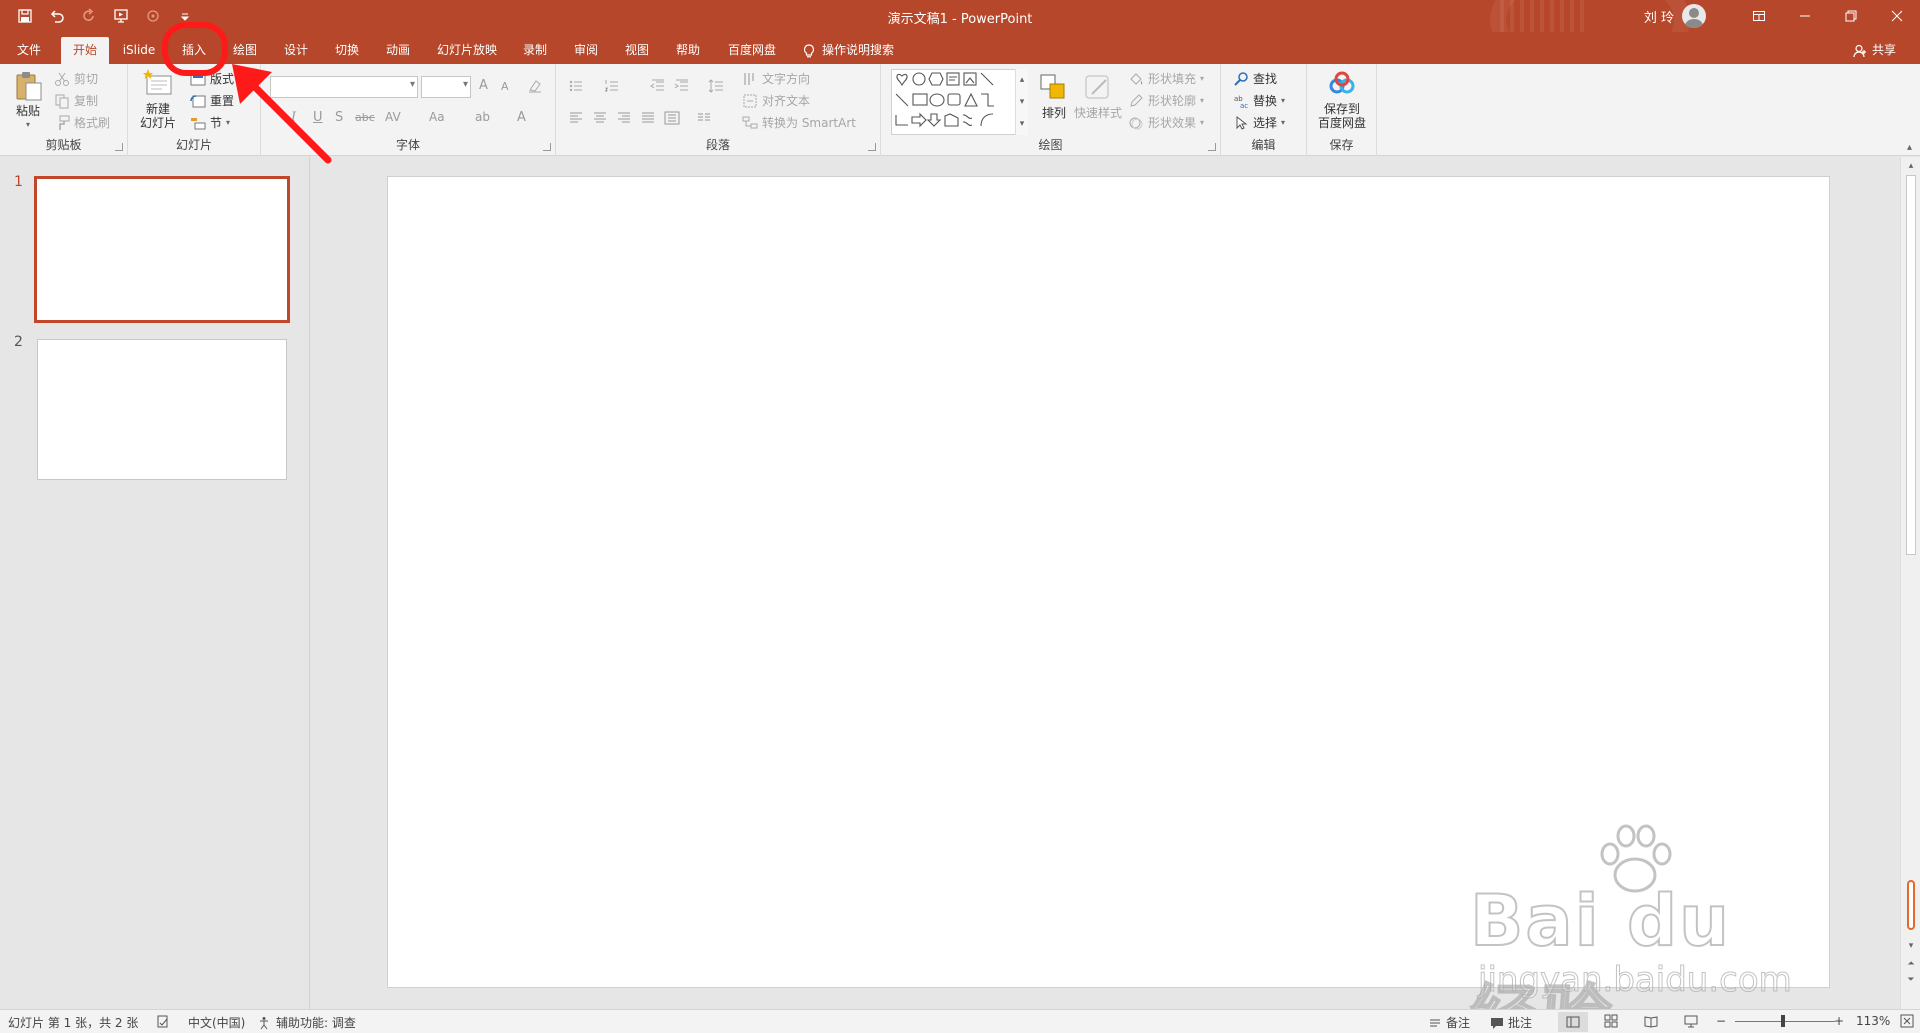 The height and width of the screenshot is (1033, 1920). I want to click on reading-view-button, so click(1651, 1021).